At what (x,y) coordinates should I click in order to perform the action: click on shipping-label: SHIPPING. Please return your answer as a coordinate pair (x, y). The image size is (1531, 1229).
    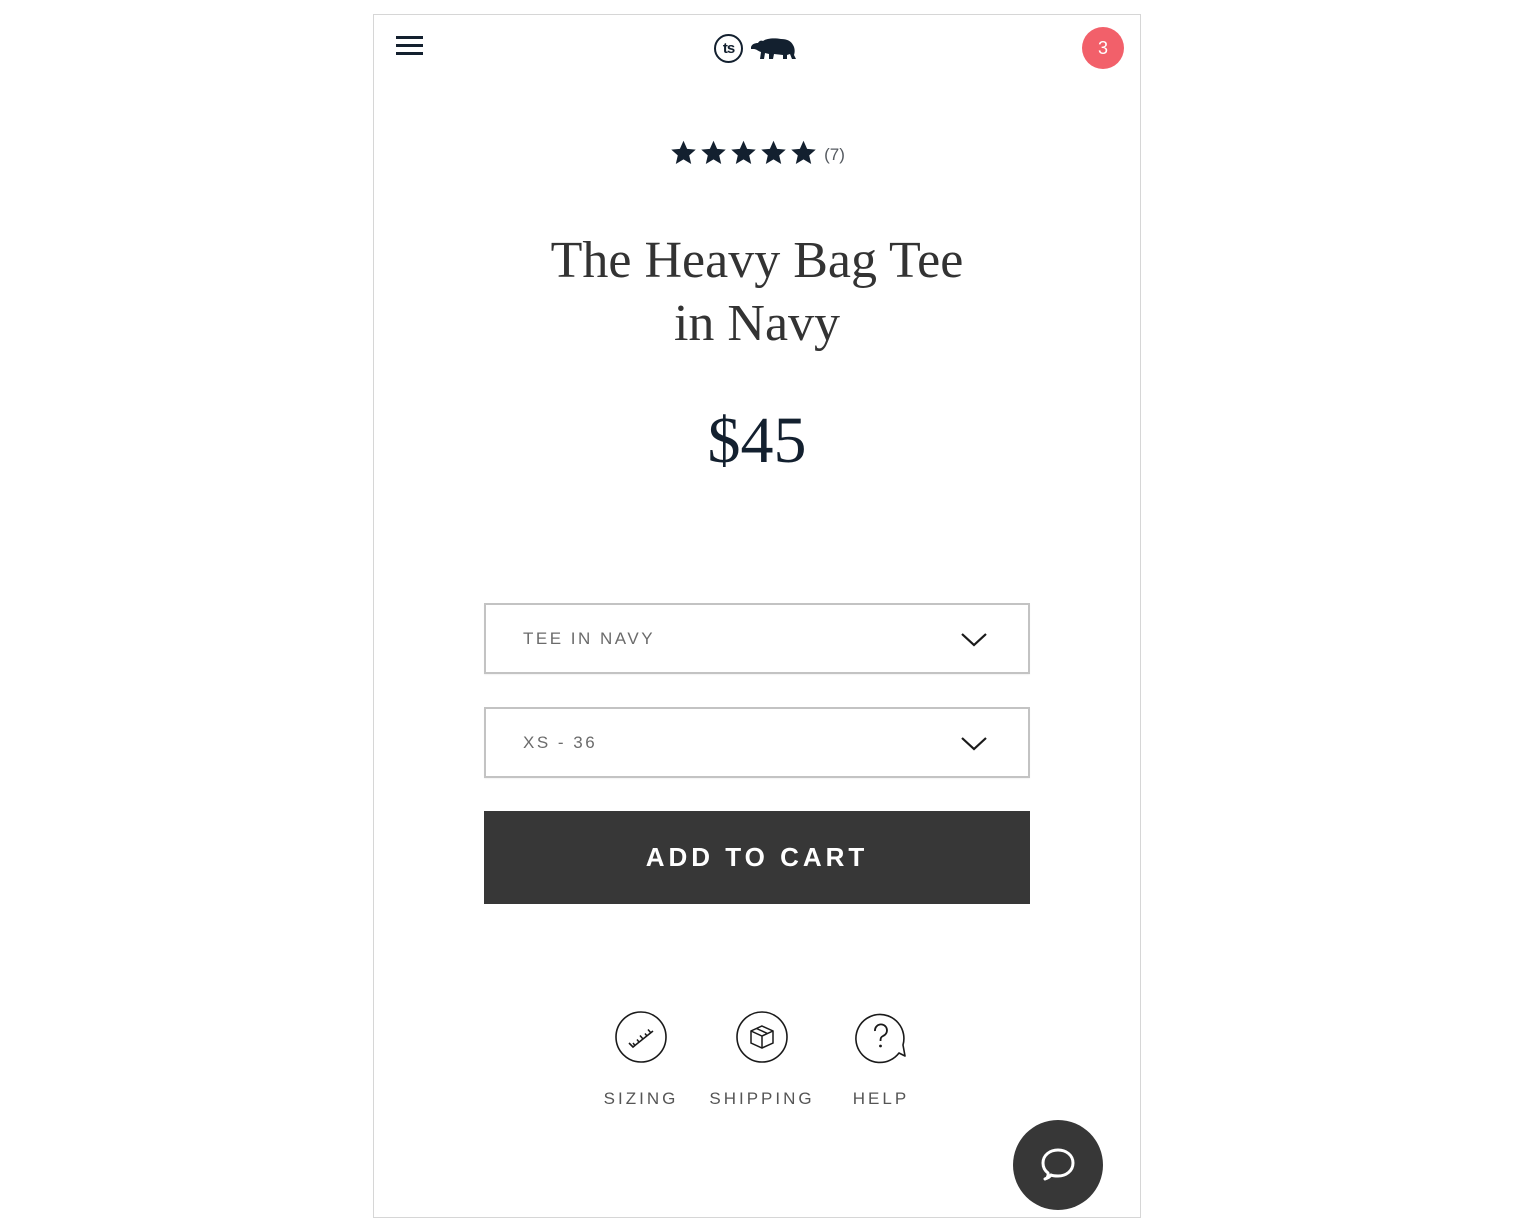
    Looking at the image, I should click on (762, 1098).